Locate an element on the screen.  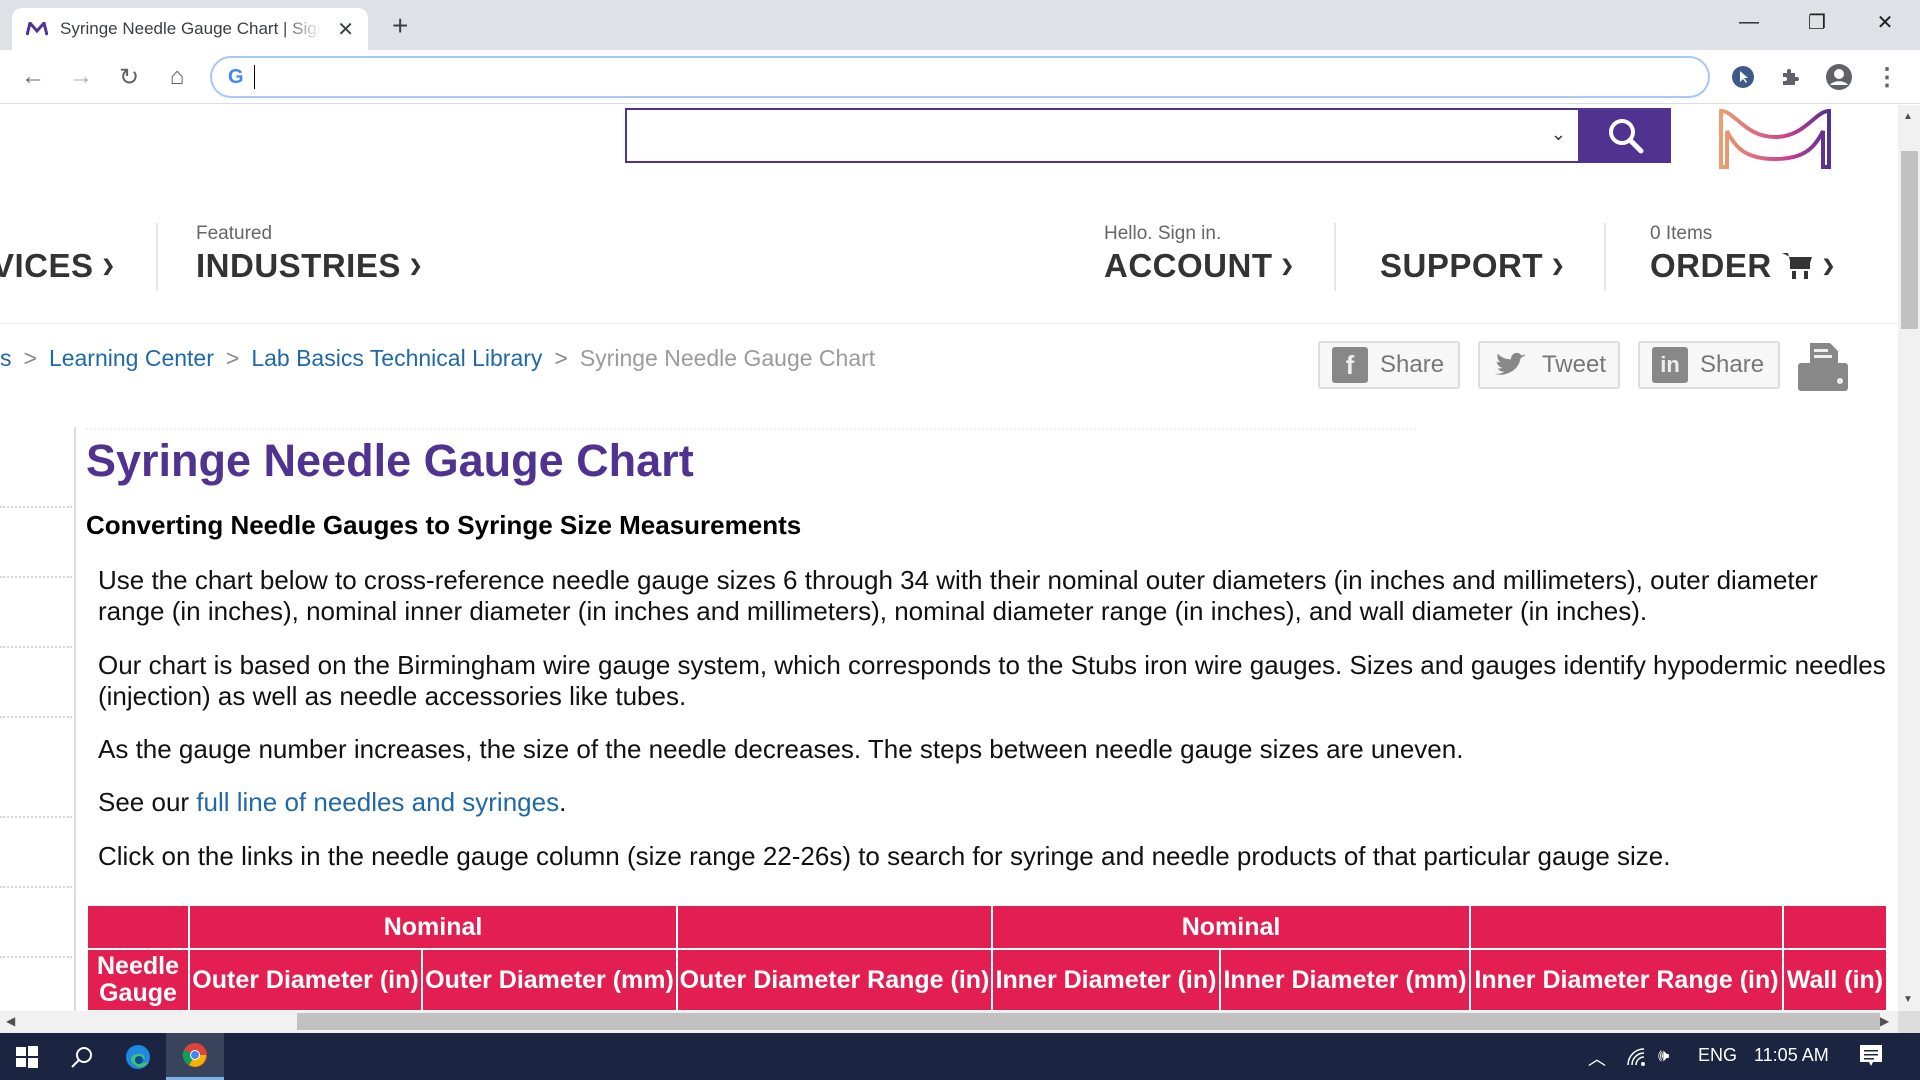
facebook-share-button: f Share is located at coordinates (1389, 365).